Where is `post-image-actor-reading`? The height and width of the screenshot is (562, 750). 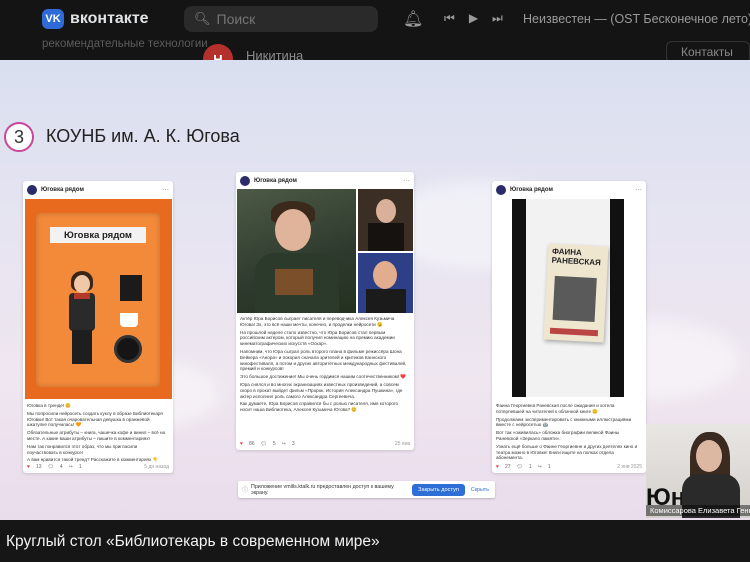 post-image-actor-reading is located at coordinates (296, 251).